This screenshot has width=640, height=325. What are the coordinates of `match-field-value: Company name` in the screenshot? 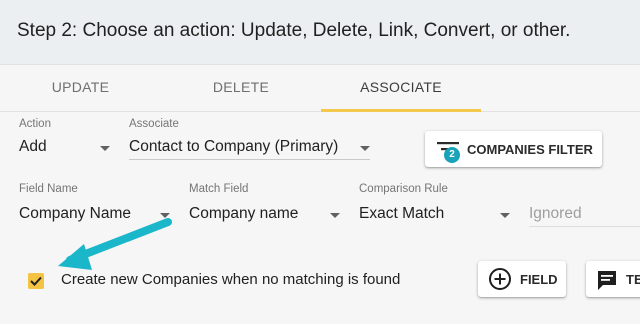 It's located at (244, 213).